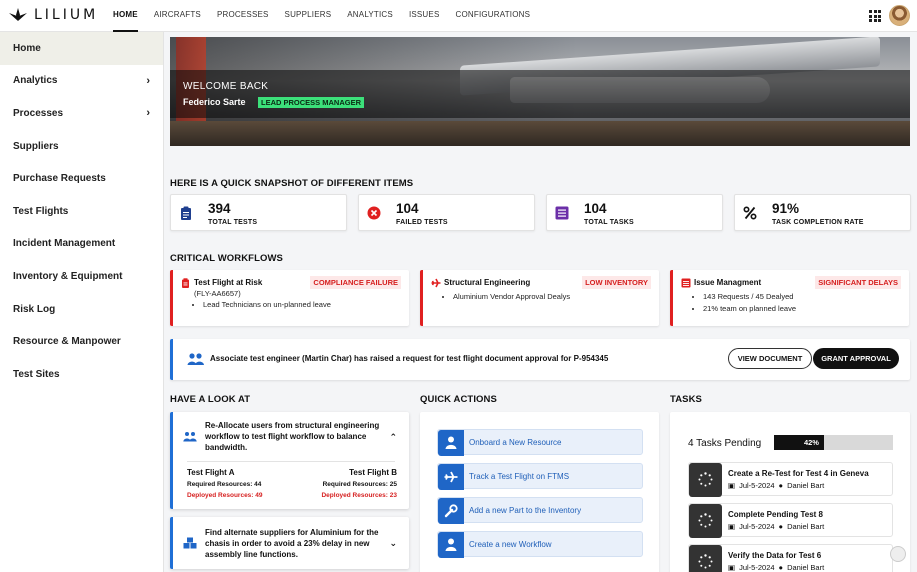 The height and width of the screenshot is (572, 917). What do you see at coordinates (422, 222) in the screenshot?
I see `stat-label: FAILED TESTS` at bounding box center [422, 222].